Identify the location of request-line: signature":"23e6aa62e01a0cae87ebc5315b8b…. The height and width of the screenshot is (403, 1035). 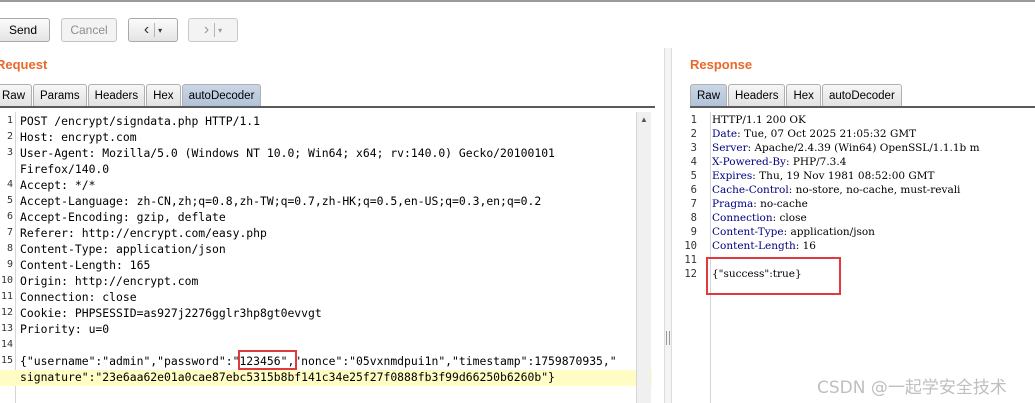
(326, 378).